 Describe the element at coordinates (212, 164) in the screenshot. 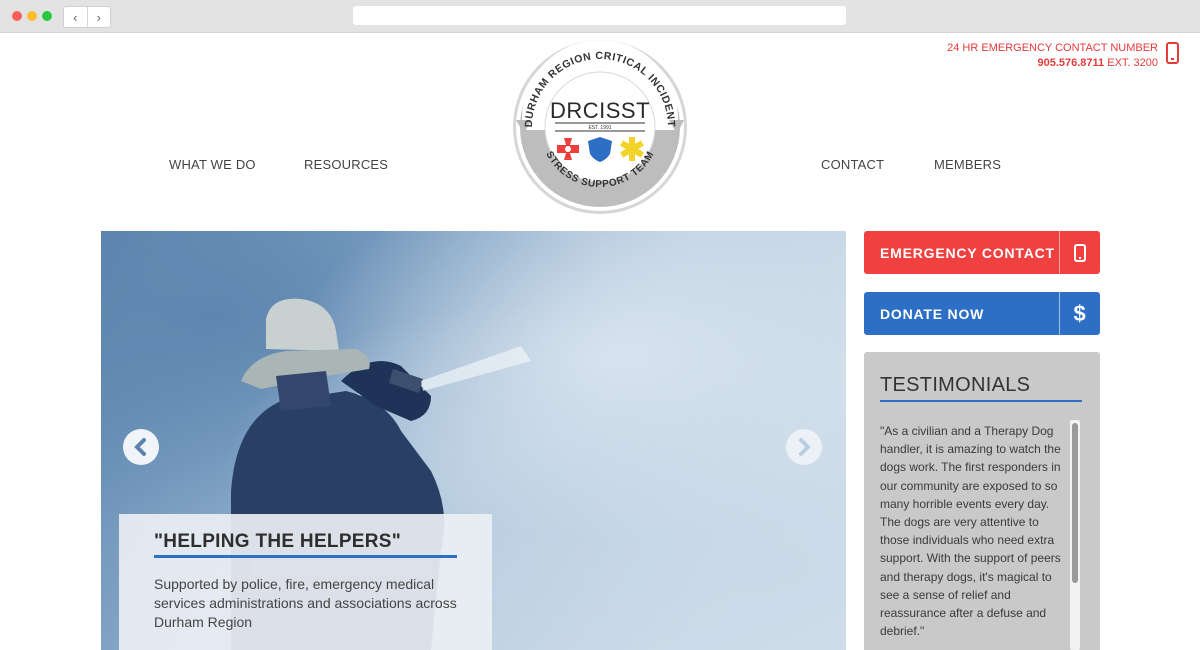

I see `nav-what-we-do: WHAT WE DO` at that location.